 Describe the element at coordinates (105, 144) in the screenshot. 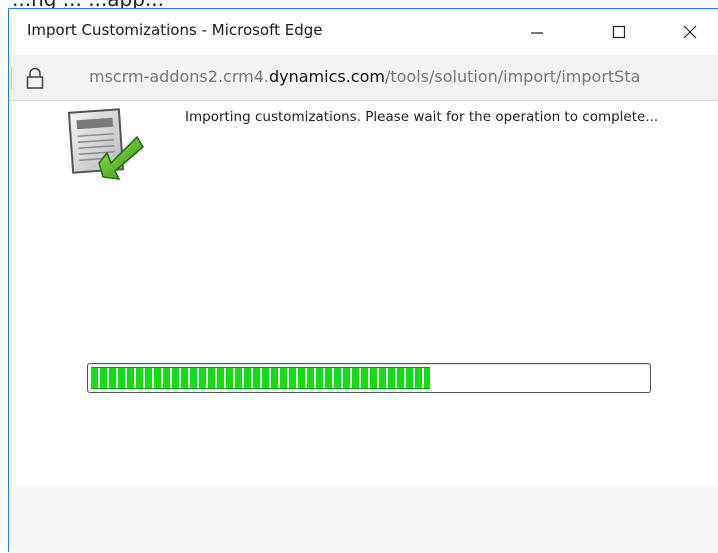

I see `import-document-icon` at that location.